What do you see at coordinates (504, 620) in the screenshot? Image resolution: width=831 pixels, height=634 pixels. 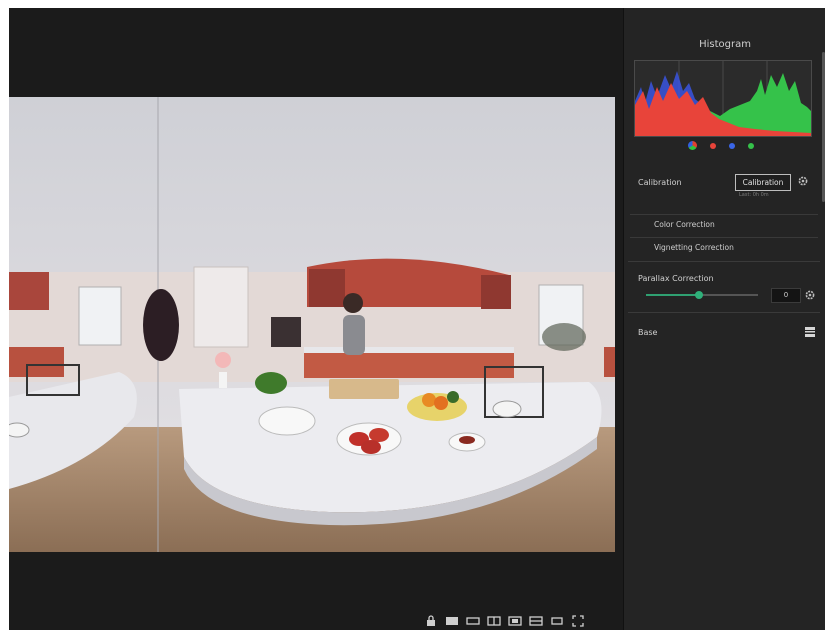 I see `view-toolbar` at bounding box center [504, 620].